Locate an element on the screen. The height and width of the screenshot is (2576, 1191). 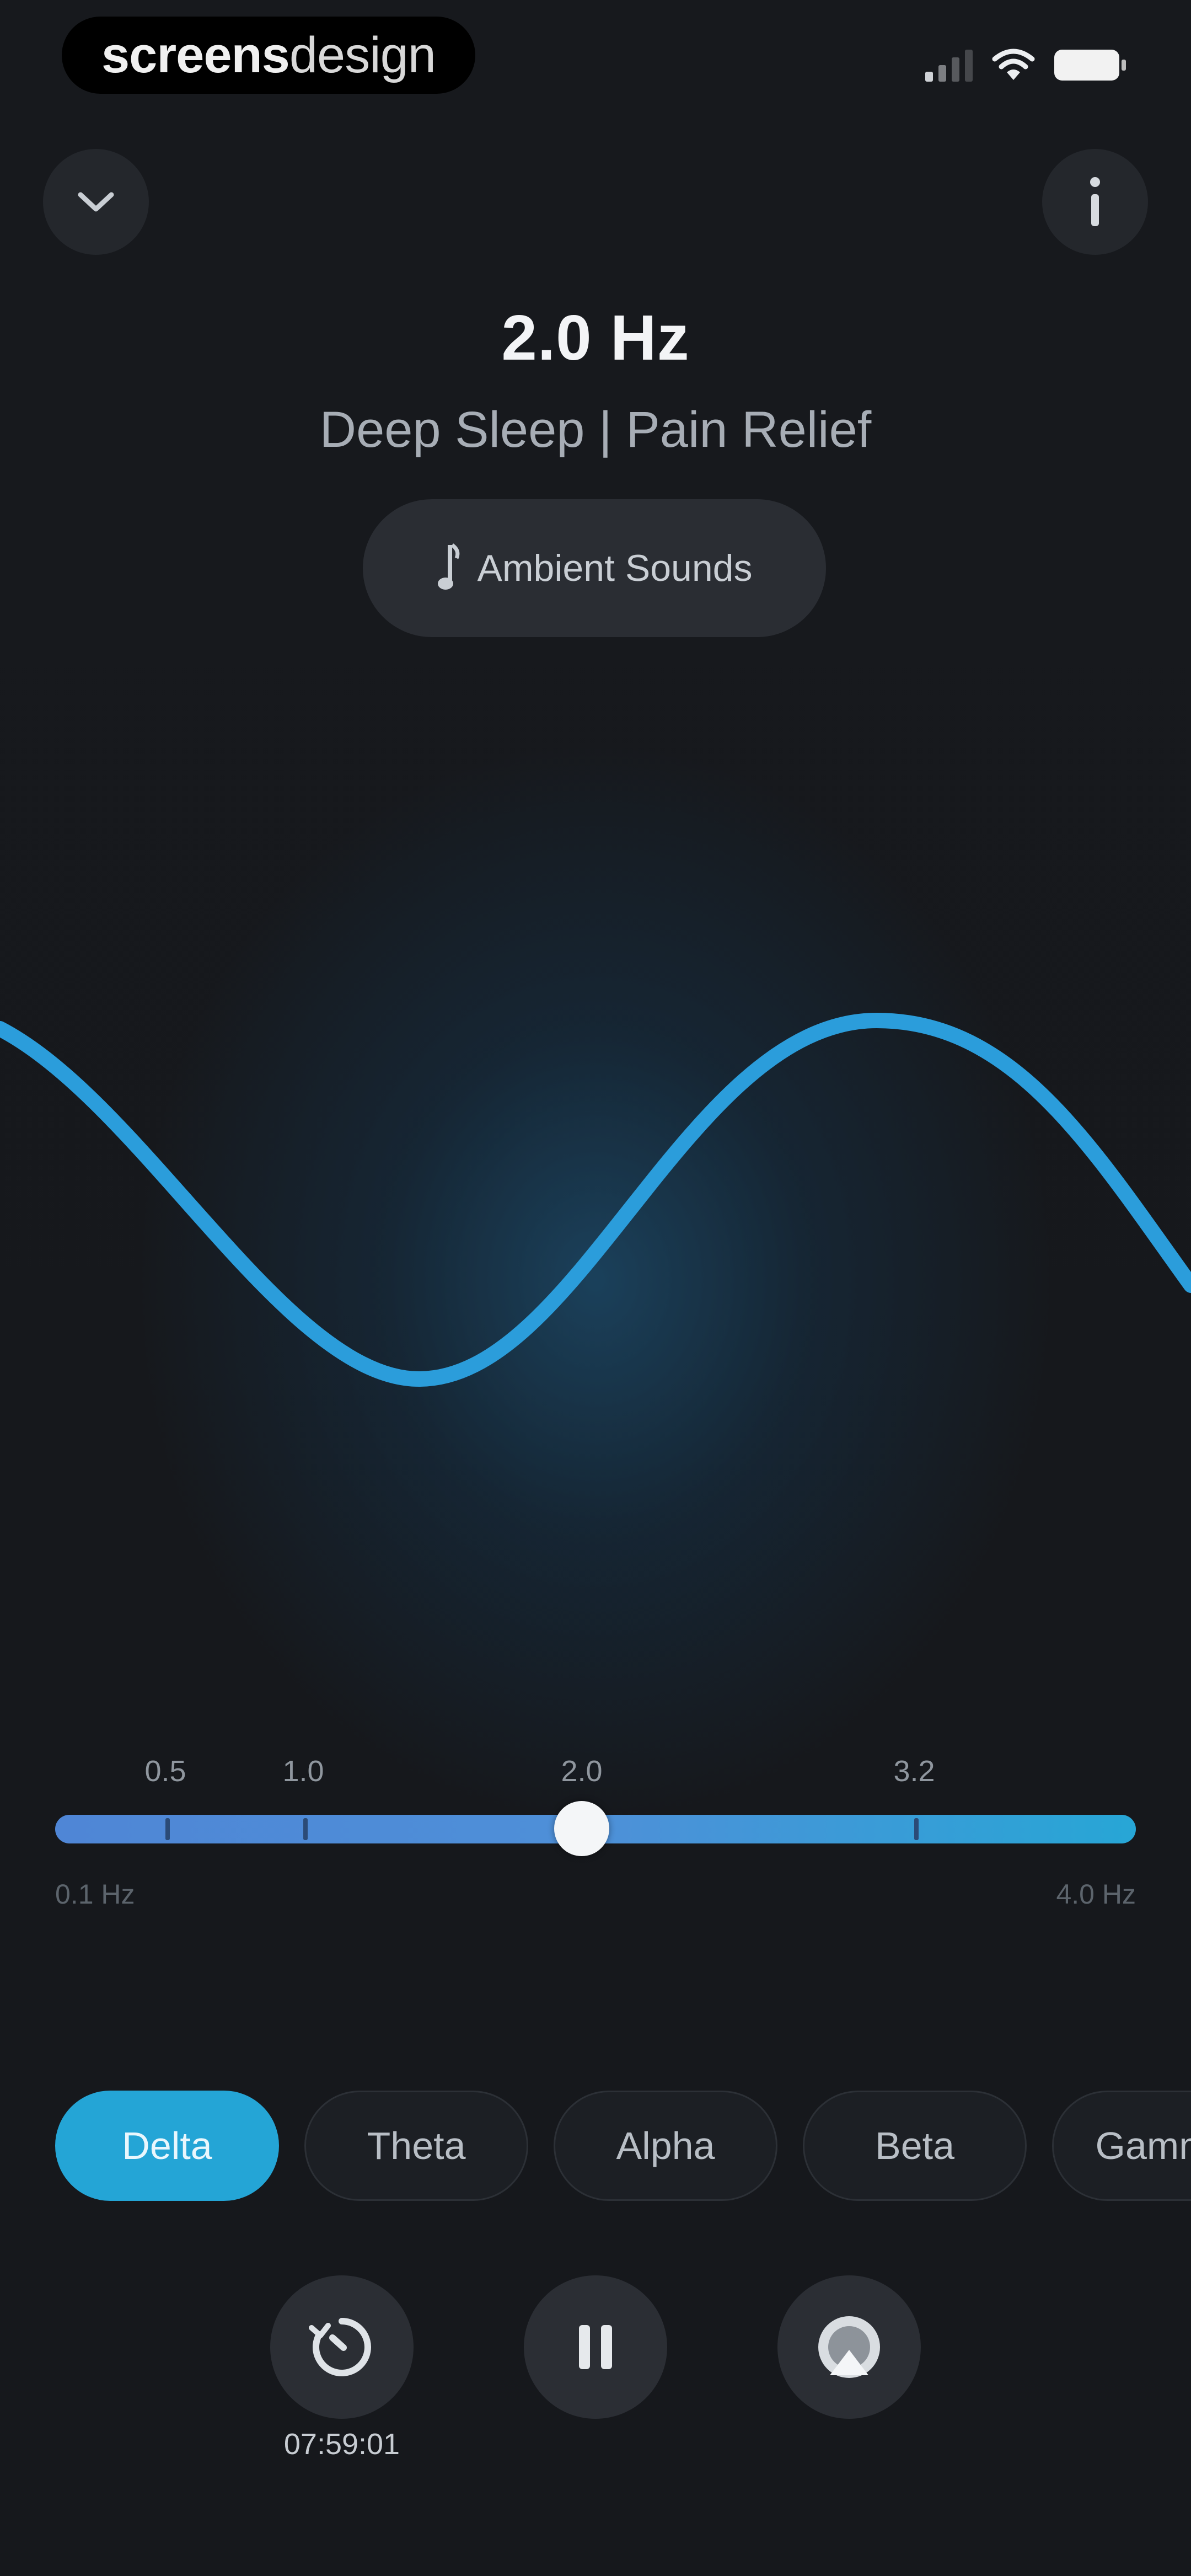
chevron-down-icon is located at coordinates (96, 202).